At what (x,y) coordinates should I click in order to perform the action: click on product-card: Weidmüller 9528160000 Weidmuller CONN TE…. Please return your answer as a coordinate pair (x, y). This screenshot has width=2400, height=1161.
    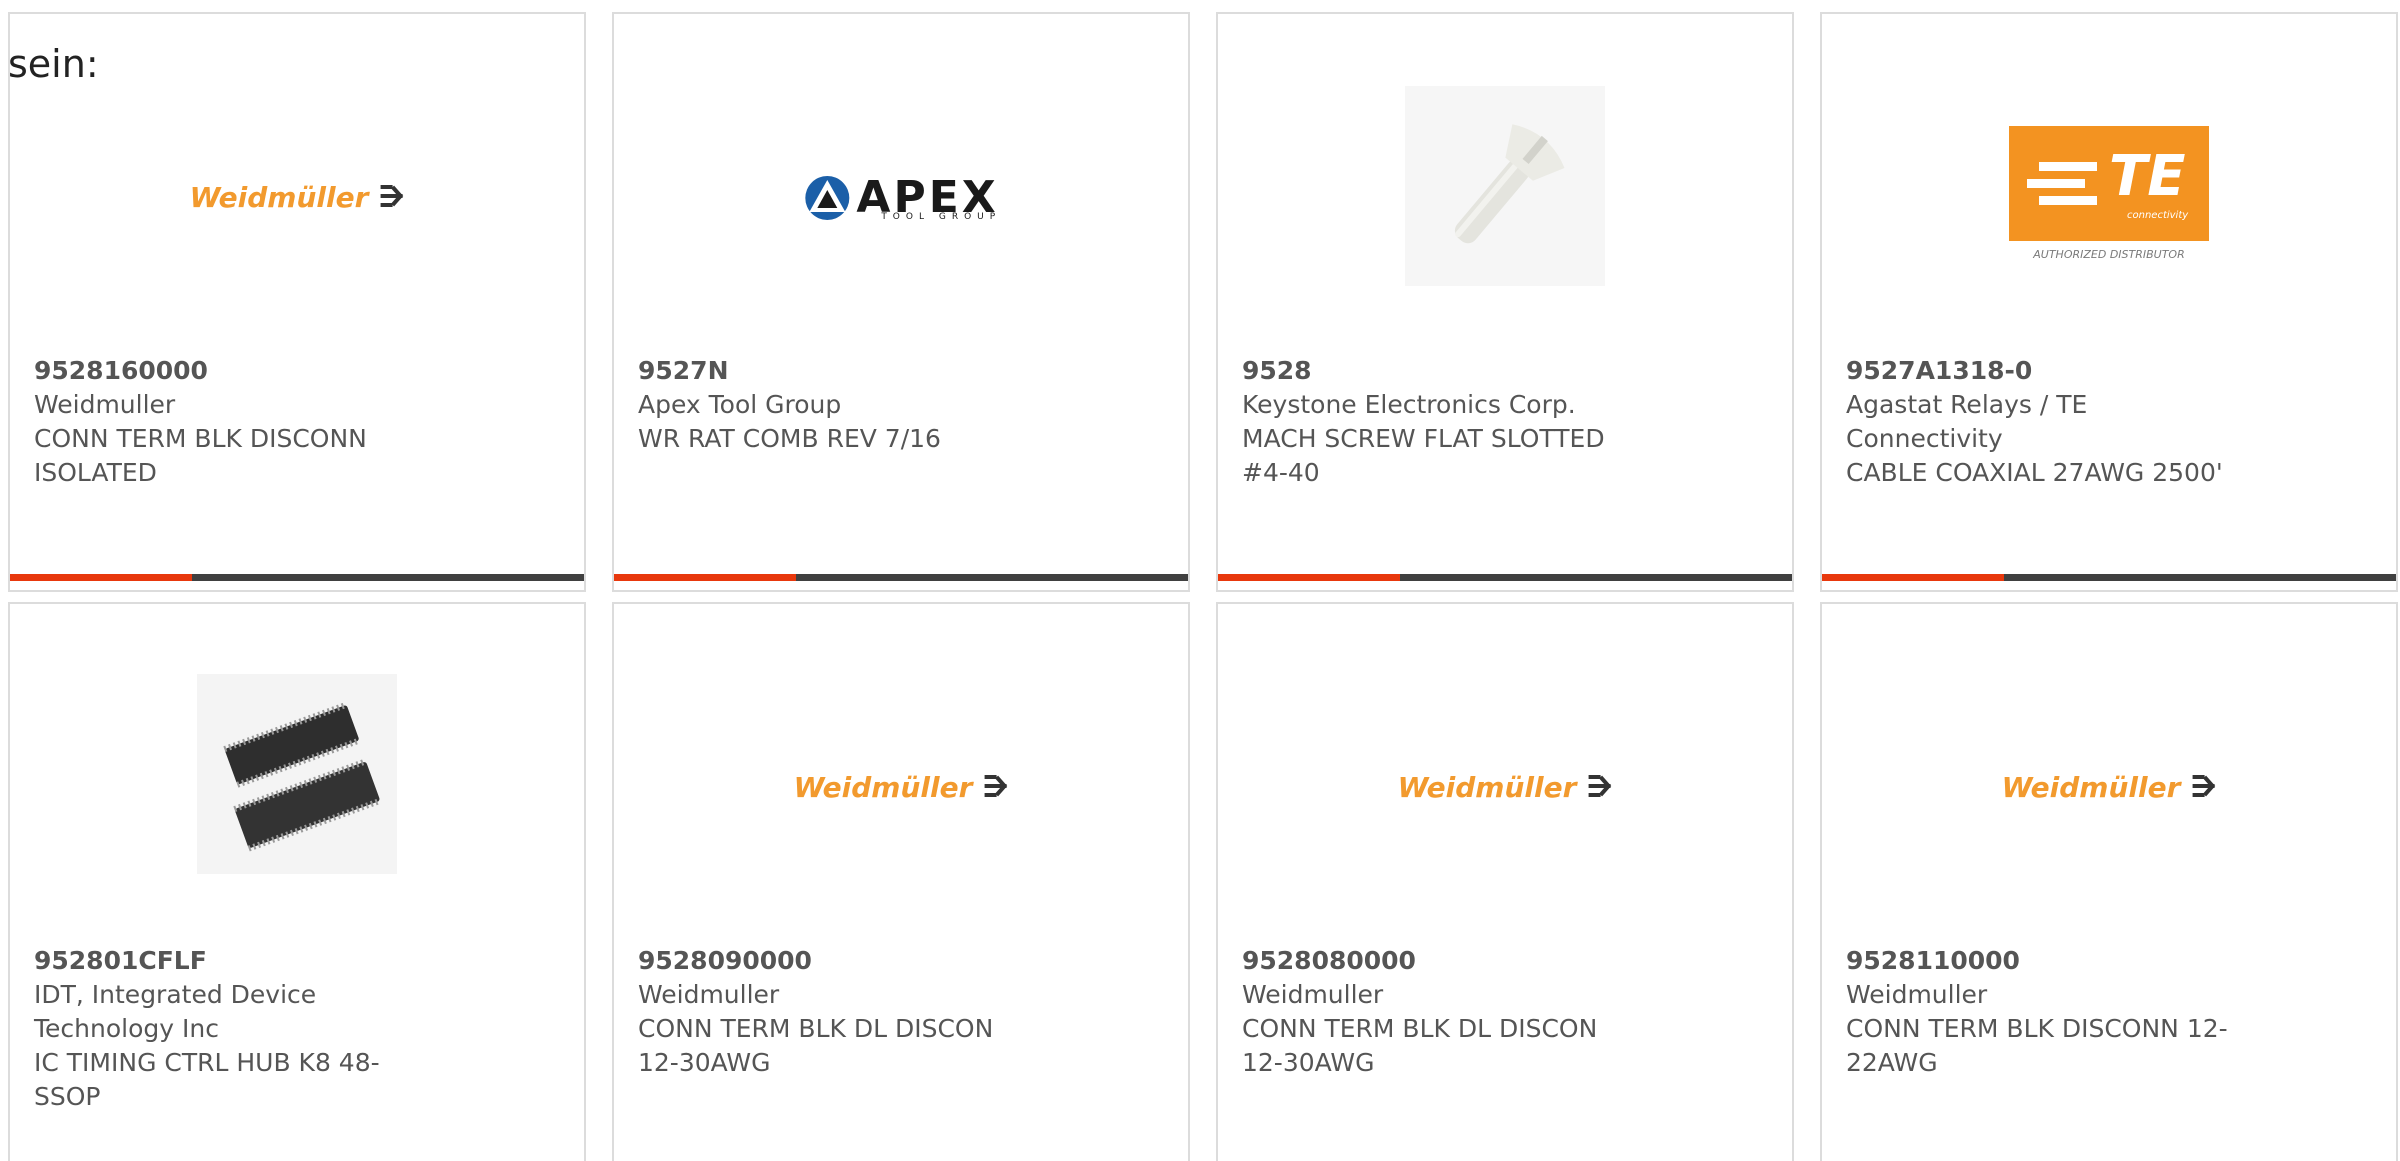
    Looking at the image, I should click on (297, 302).